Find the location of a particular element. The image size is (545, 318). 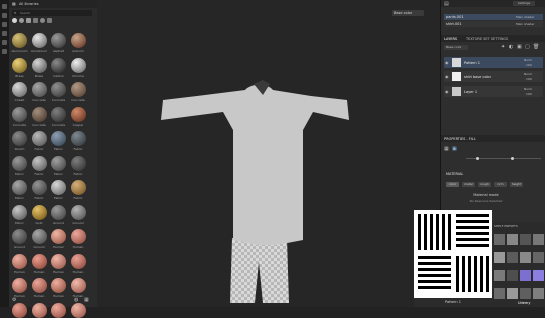

assets-search: ⌕ Search is located at coordinates (52, 13).